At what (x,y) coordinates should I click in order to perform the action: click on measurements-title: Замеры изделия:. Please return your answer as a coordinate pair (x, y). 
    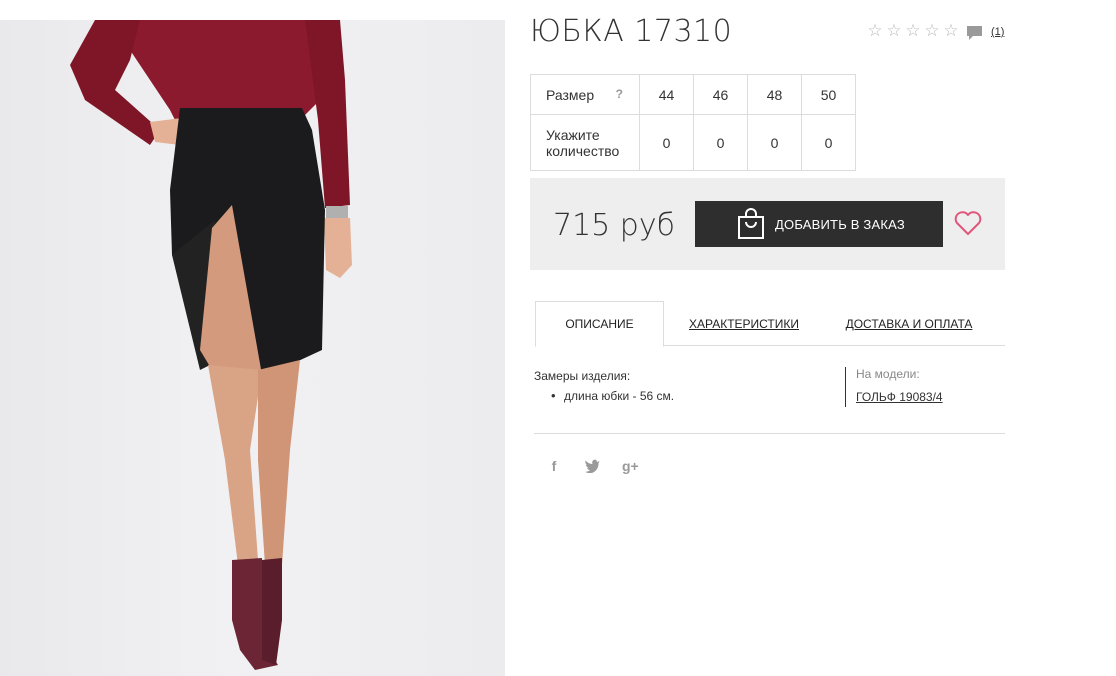
    Looking at the image, I should click on (582, 376).